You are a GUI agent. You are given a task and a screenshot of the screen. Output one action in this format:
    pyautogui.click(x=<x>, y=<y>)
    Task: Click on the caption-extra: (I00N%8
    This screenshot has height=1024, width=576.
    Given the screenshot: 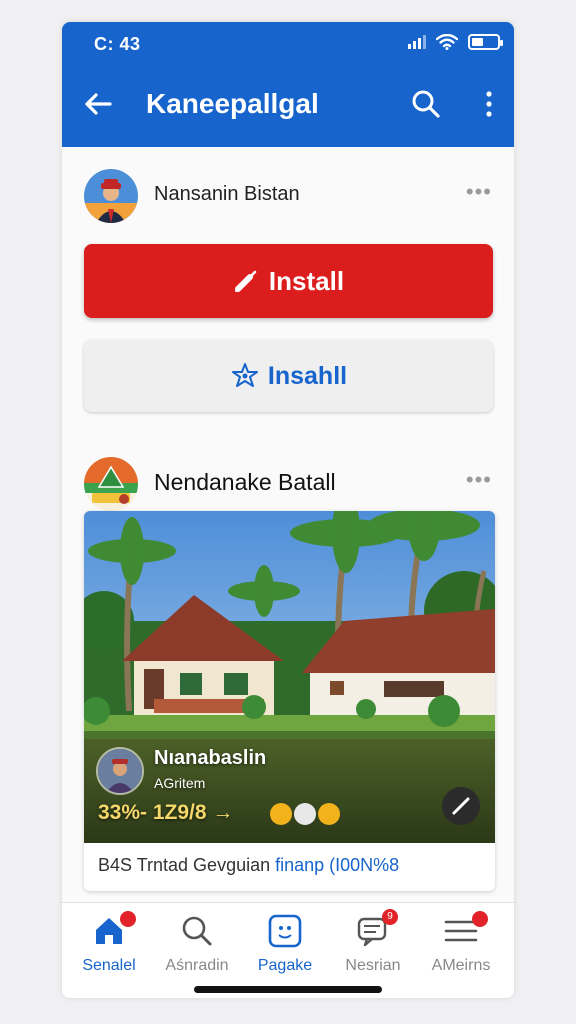 What is the action you would take?
    pyautogui.click(x=362, y=865)
    